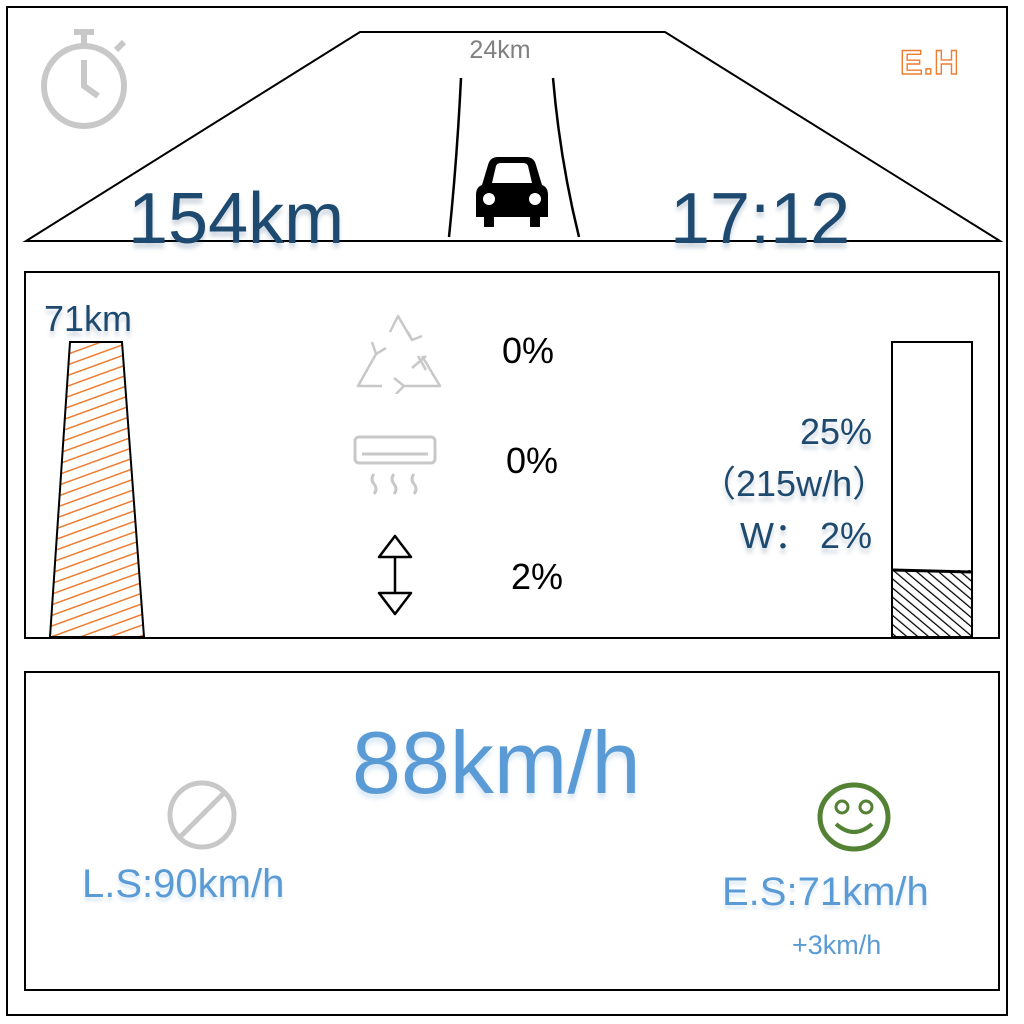 This screenshot has height=1024, width=1024. Describe the element at coordinates (202, 815) in the screenshot. I see `no-entry-icon` at that location.